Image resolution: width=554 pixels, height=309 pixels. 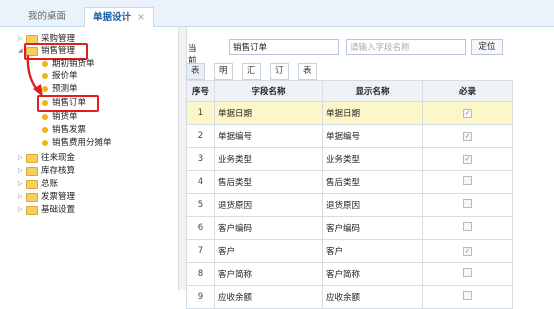 I want to click on row-number: 8, so click(x=200, y=274).